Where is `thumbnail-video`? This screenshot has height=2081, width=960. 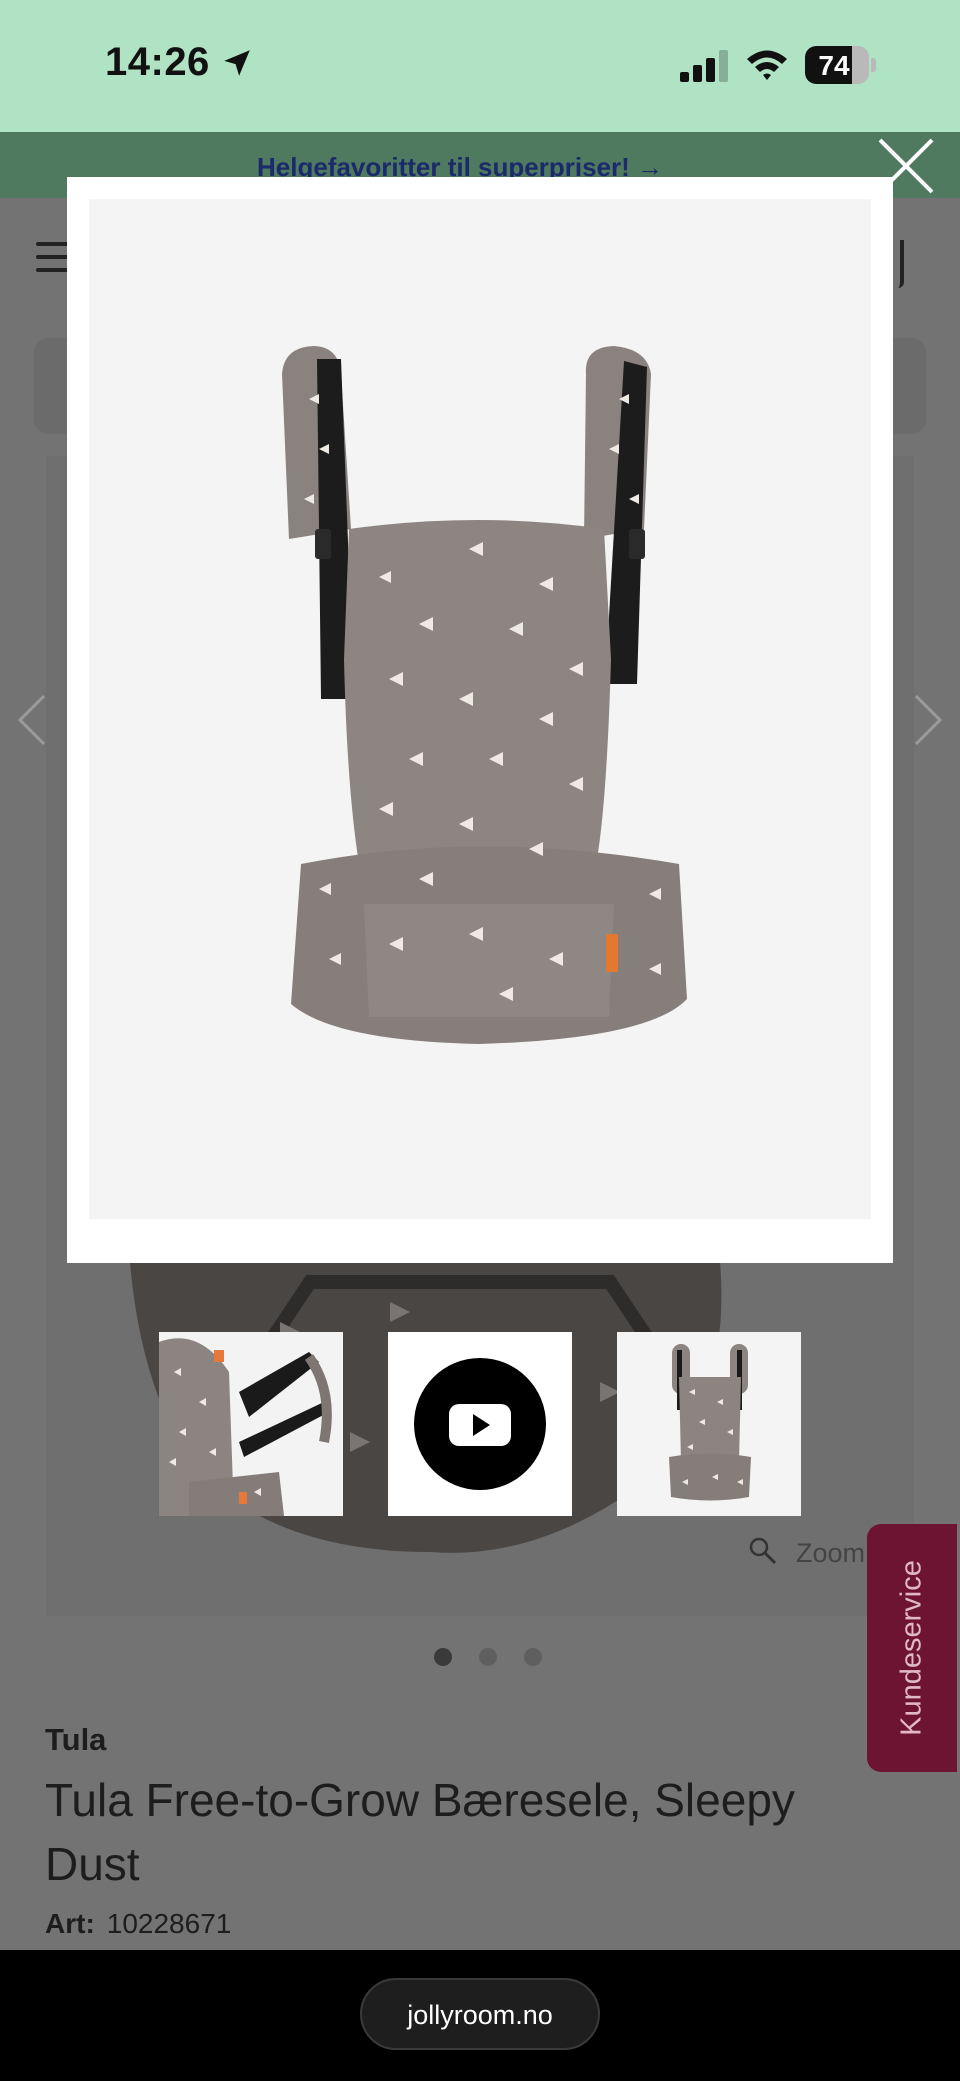
thumbnail-video is located at coordinates (480, 1424).